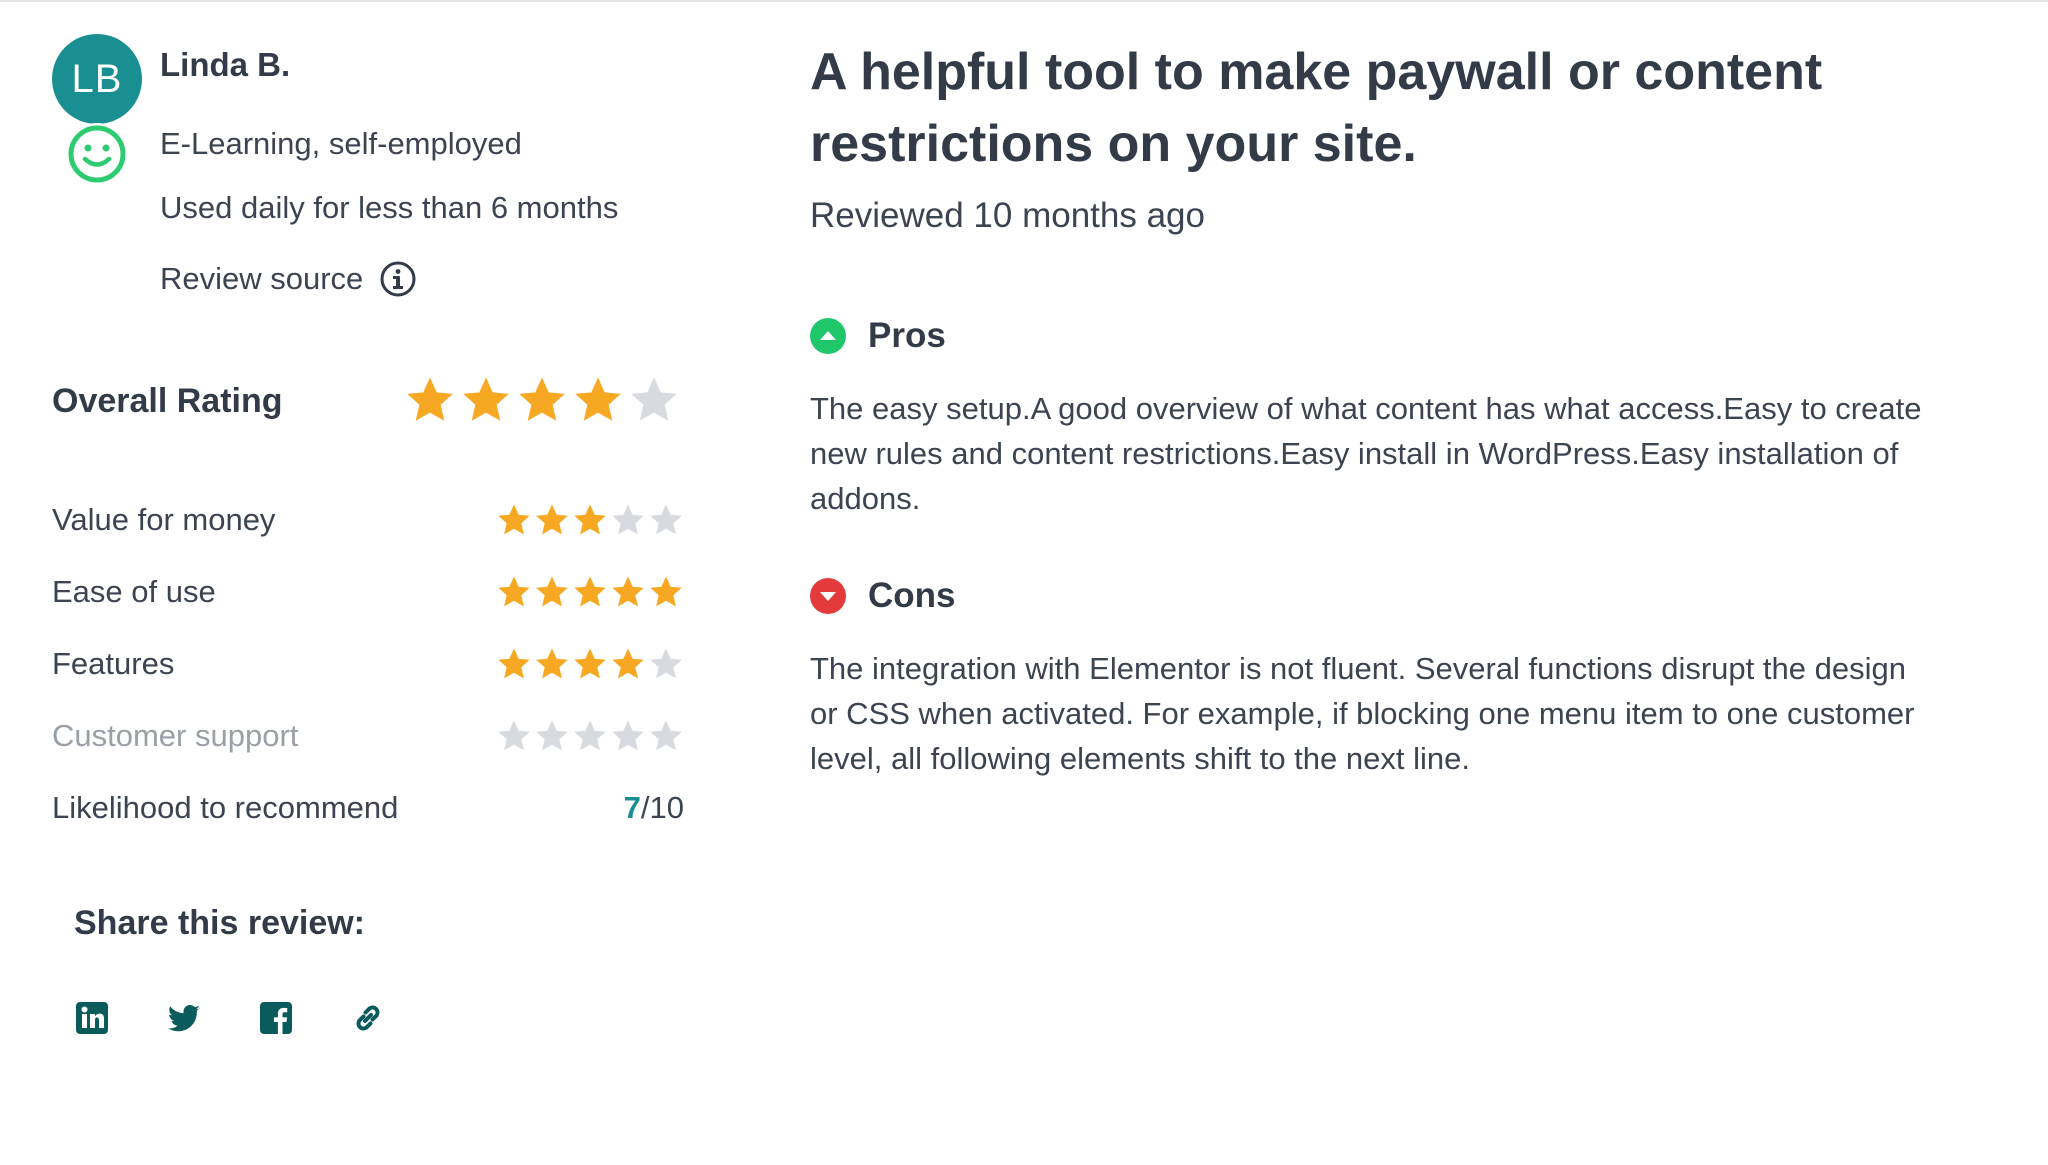 This screenshot has height=1165, width=2048. Describe the element at coordinates (368, 736) in the screenshot. I see `rating-row-customer-support: Customer support` at that location.